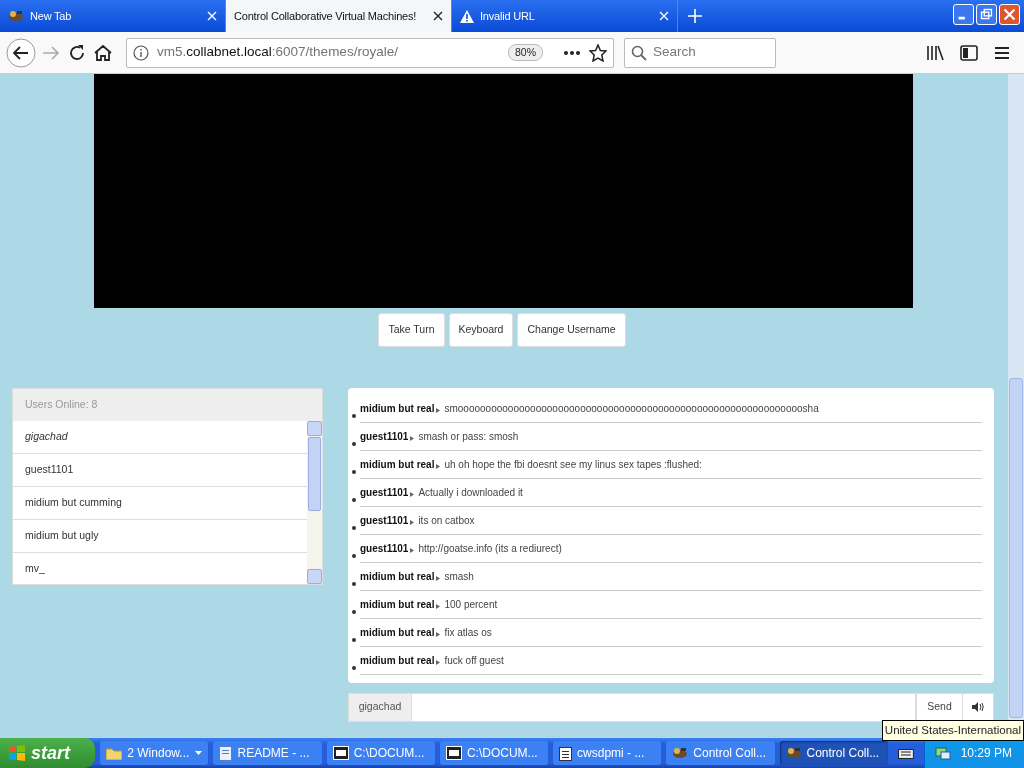 The height and width of the screenshot is (768, 1024). I want to click on clock: 10:29 PM, so click(986, 753).